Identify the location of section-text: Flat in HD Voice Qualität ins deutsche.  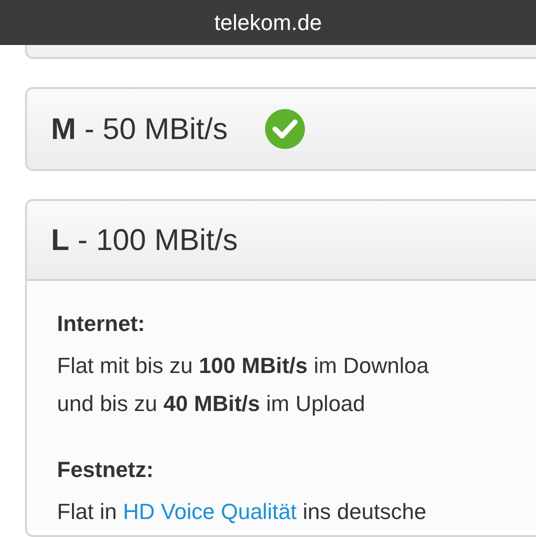
(242, 512).